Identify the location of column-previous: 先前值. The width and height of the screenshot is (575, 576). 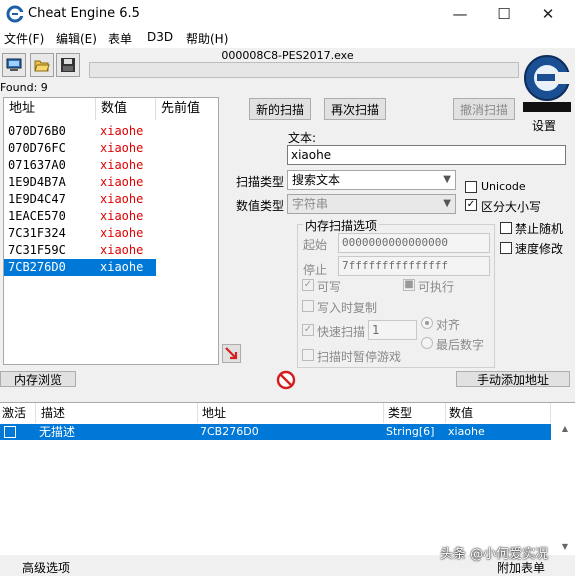
(187, 109).